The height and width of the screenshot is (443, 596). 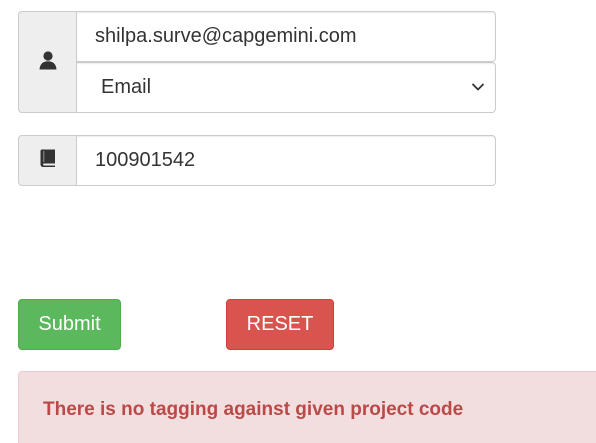 I want to click on user-icon, so click(x=48, y=62).